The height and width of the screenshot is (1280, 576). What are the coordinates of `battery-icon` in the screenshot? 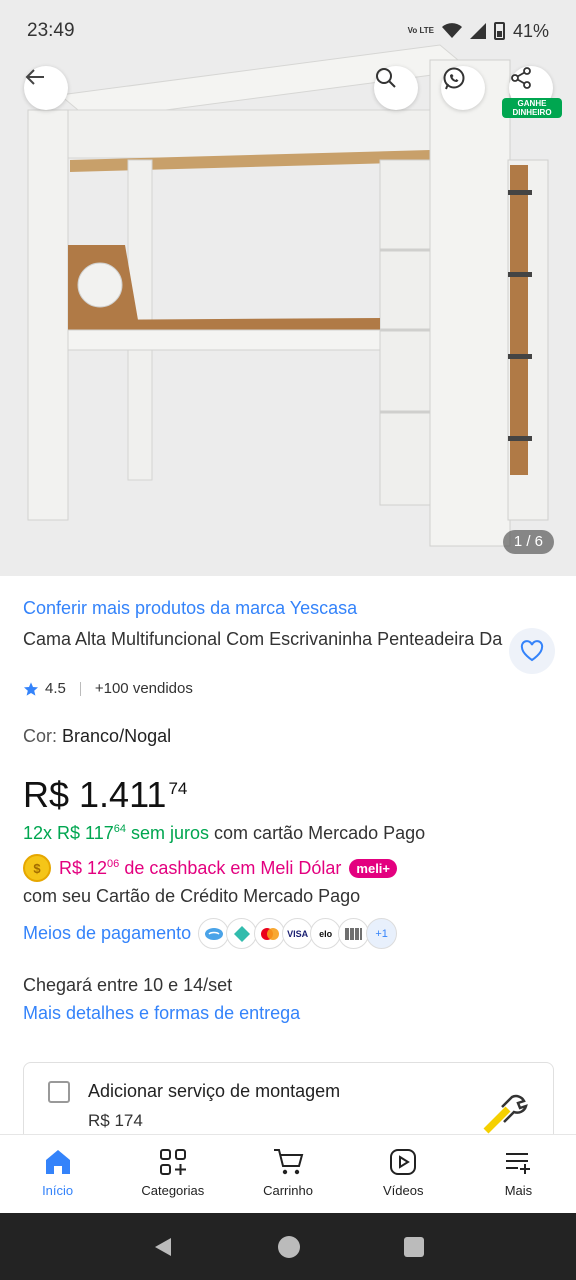 It's located at (499, 31).